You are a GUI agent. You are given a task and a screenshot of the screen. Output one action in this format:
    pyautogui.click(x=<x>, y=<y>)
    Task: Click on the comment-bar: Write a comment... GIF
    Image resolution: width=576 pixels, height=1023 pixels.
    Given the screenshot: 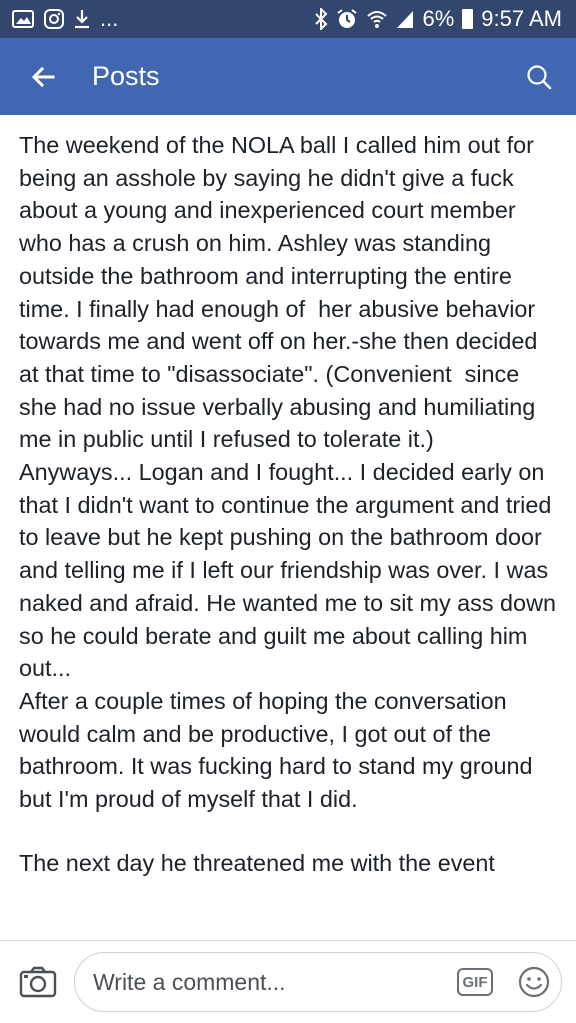 What is the action you would take?
    pyautogui.click(x=288, y=981)
    